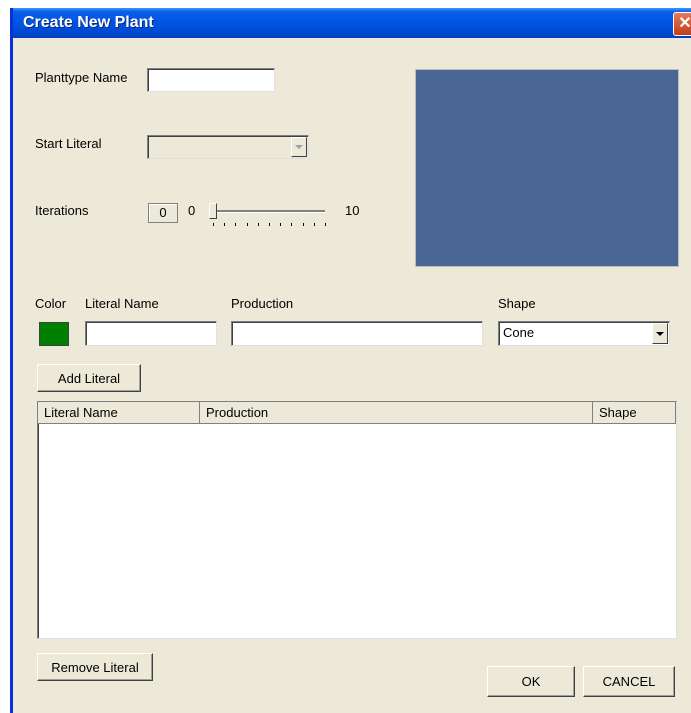 The width and height of the screenshot is (691, 713). What do you see at coordinates (629, 681) in the screenshot?
I see `cancel-button: CANCEL` at bounding box center [629, 681].